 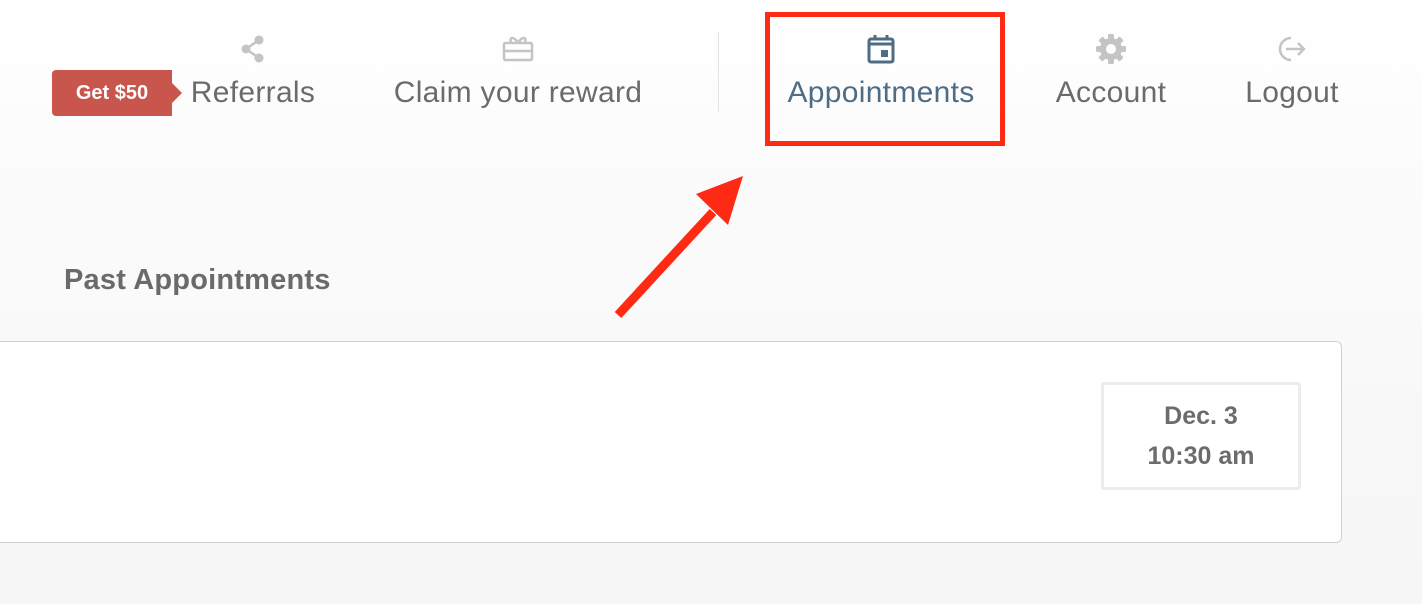 What do you see at coordinates (1292, 49) in the screenshot?
I see `logout-icon` at bounding box center [1292, 49].